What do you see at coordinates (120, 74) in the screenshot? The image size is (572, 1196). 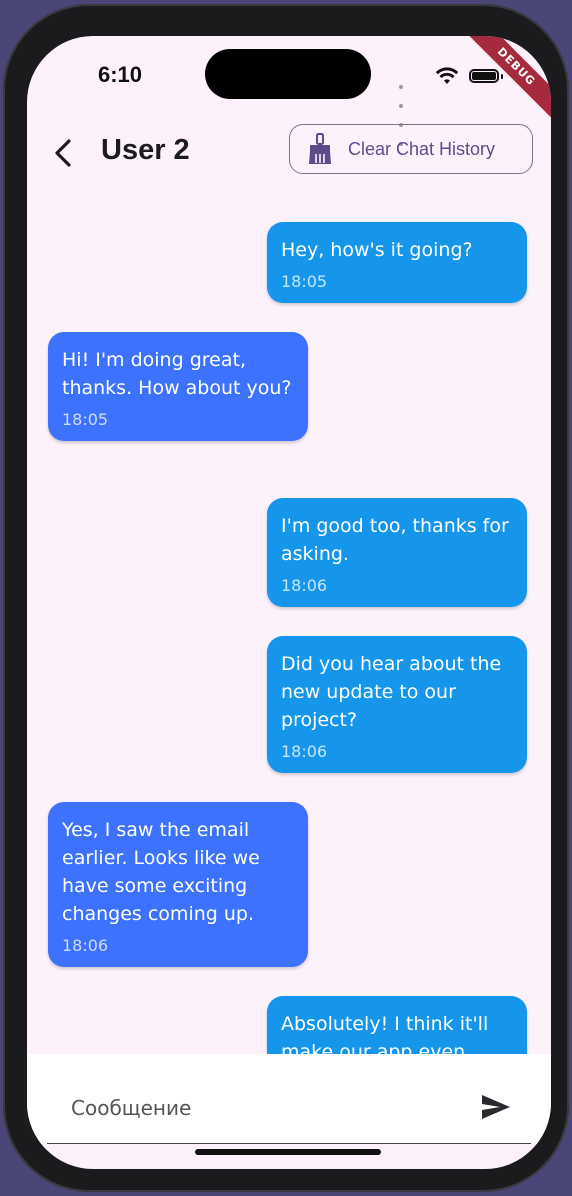 I see `status-time: 6:10` at bounding box center [120, 74].